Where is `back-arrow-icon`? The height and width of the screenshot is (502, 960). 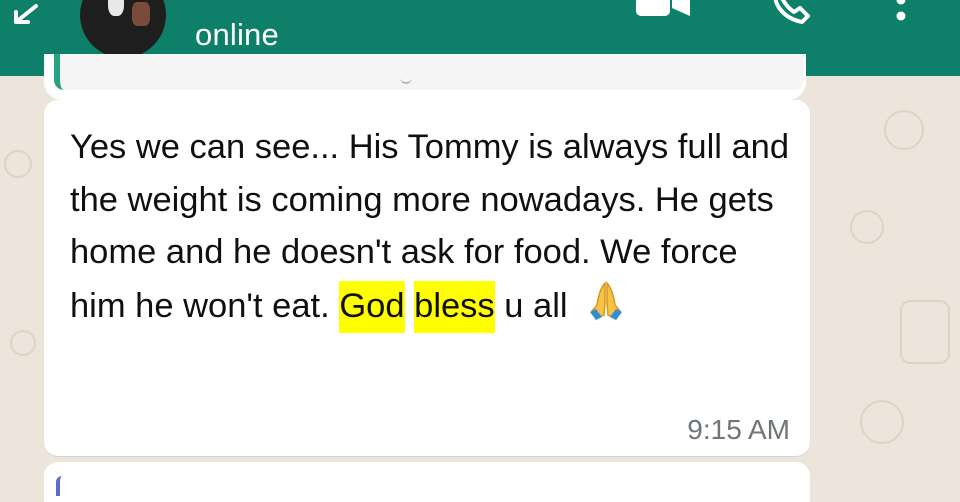 back-arrow-icon is located at coordinates (26, 17).